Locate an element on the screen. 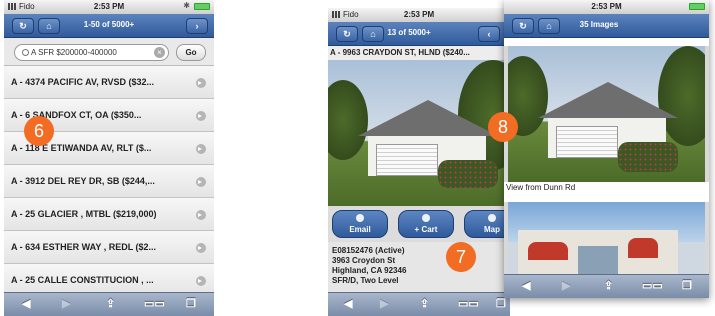 The height and width of the screenshot is (316, 715). map-icon is located at coordinates (492, 218).